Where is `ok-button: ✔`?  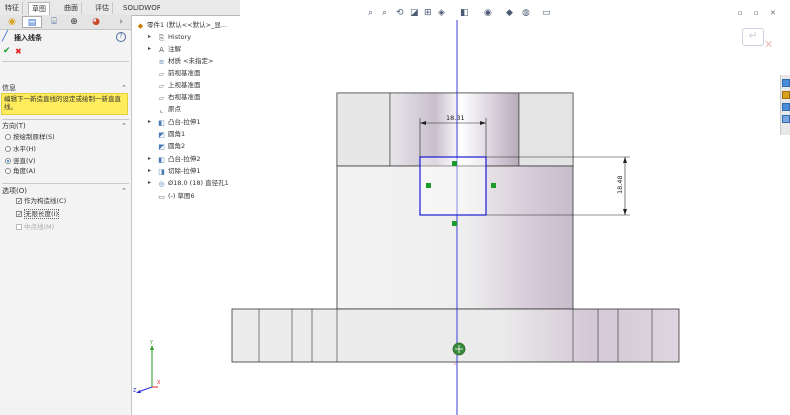 ok-button: ✔ is located at coordinates (7, 51).